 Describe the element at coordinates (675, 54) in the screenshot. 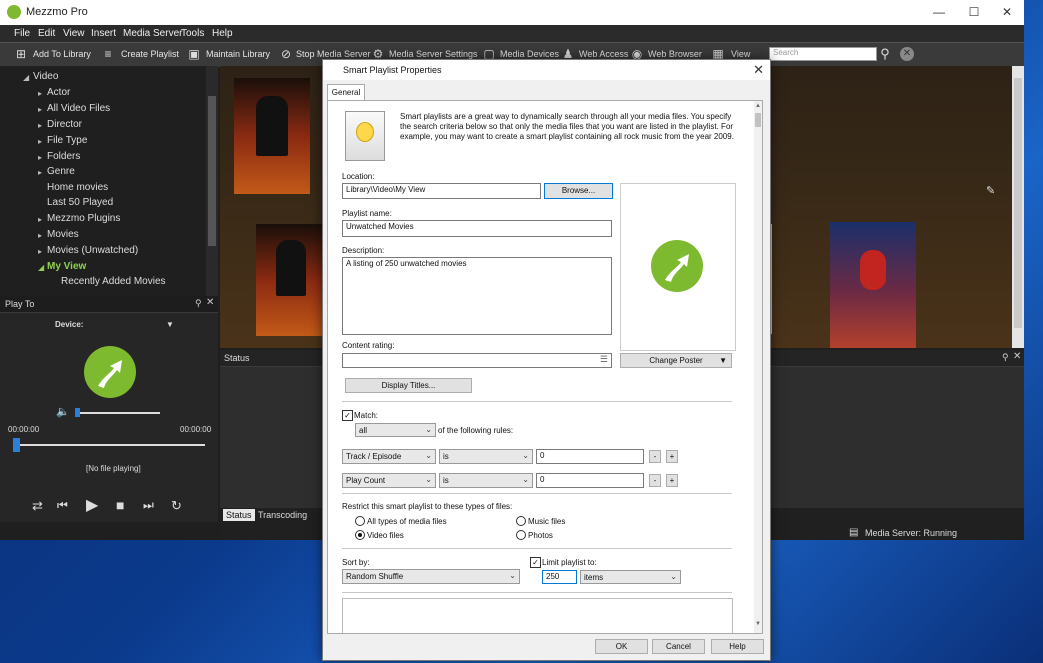

I see `web-browser-button: Web Browser` at that location.